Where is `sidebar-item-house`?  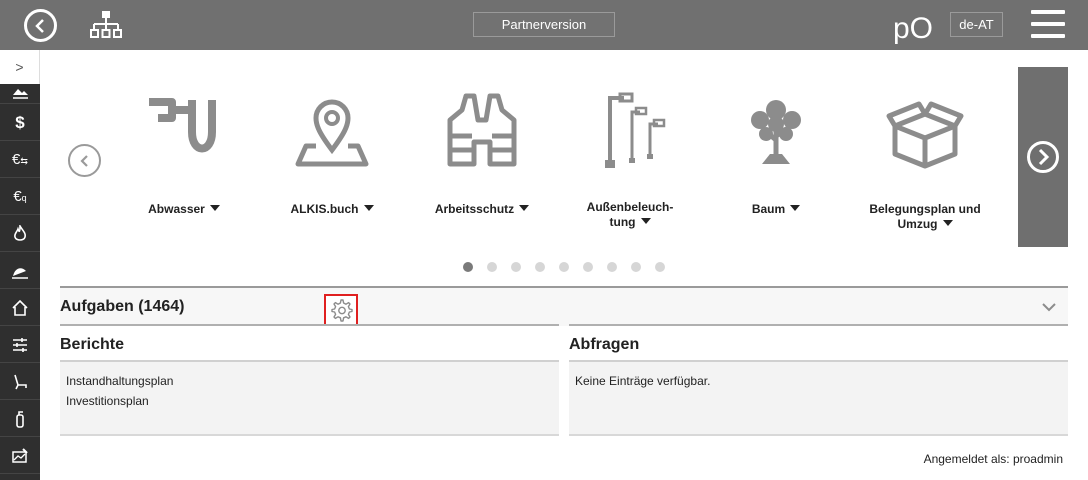 sidebar-item-house is located at coordinates (20, 308).